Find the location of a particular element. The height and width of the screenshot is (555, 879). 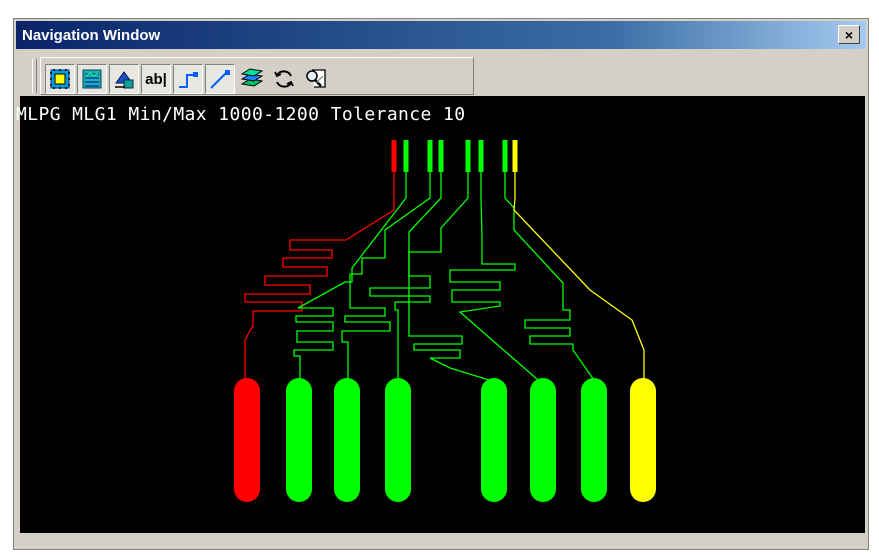

refresh-icon is located at coordinates (284, 79).